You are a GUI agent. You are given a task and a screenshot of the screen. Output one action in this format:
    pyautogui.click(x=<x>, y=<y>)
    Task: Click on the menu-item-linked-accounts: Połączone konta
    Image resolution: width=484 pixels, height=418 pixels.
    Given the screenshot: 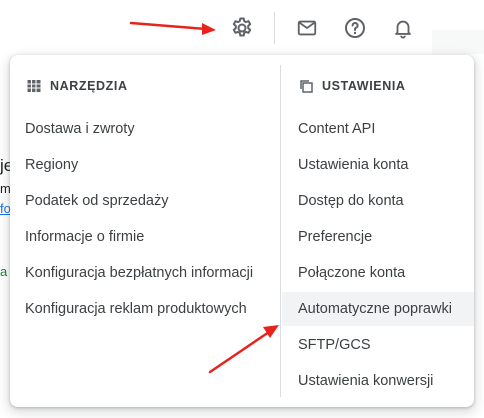 What is the action you would take?
    pyautogui.click(x=378, y=273)
    